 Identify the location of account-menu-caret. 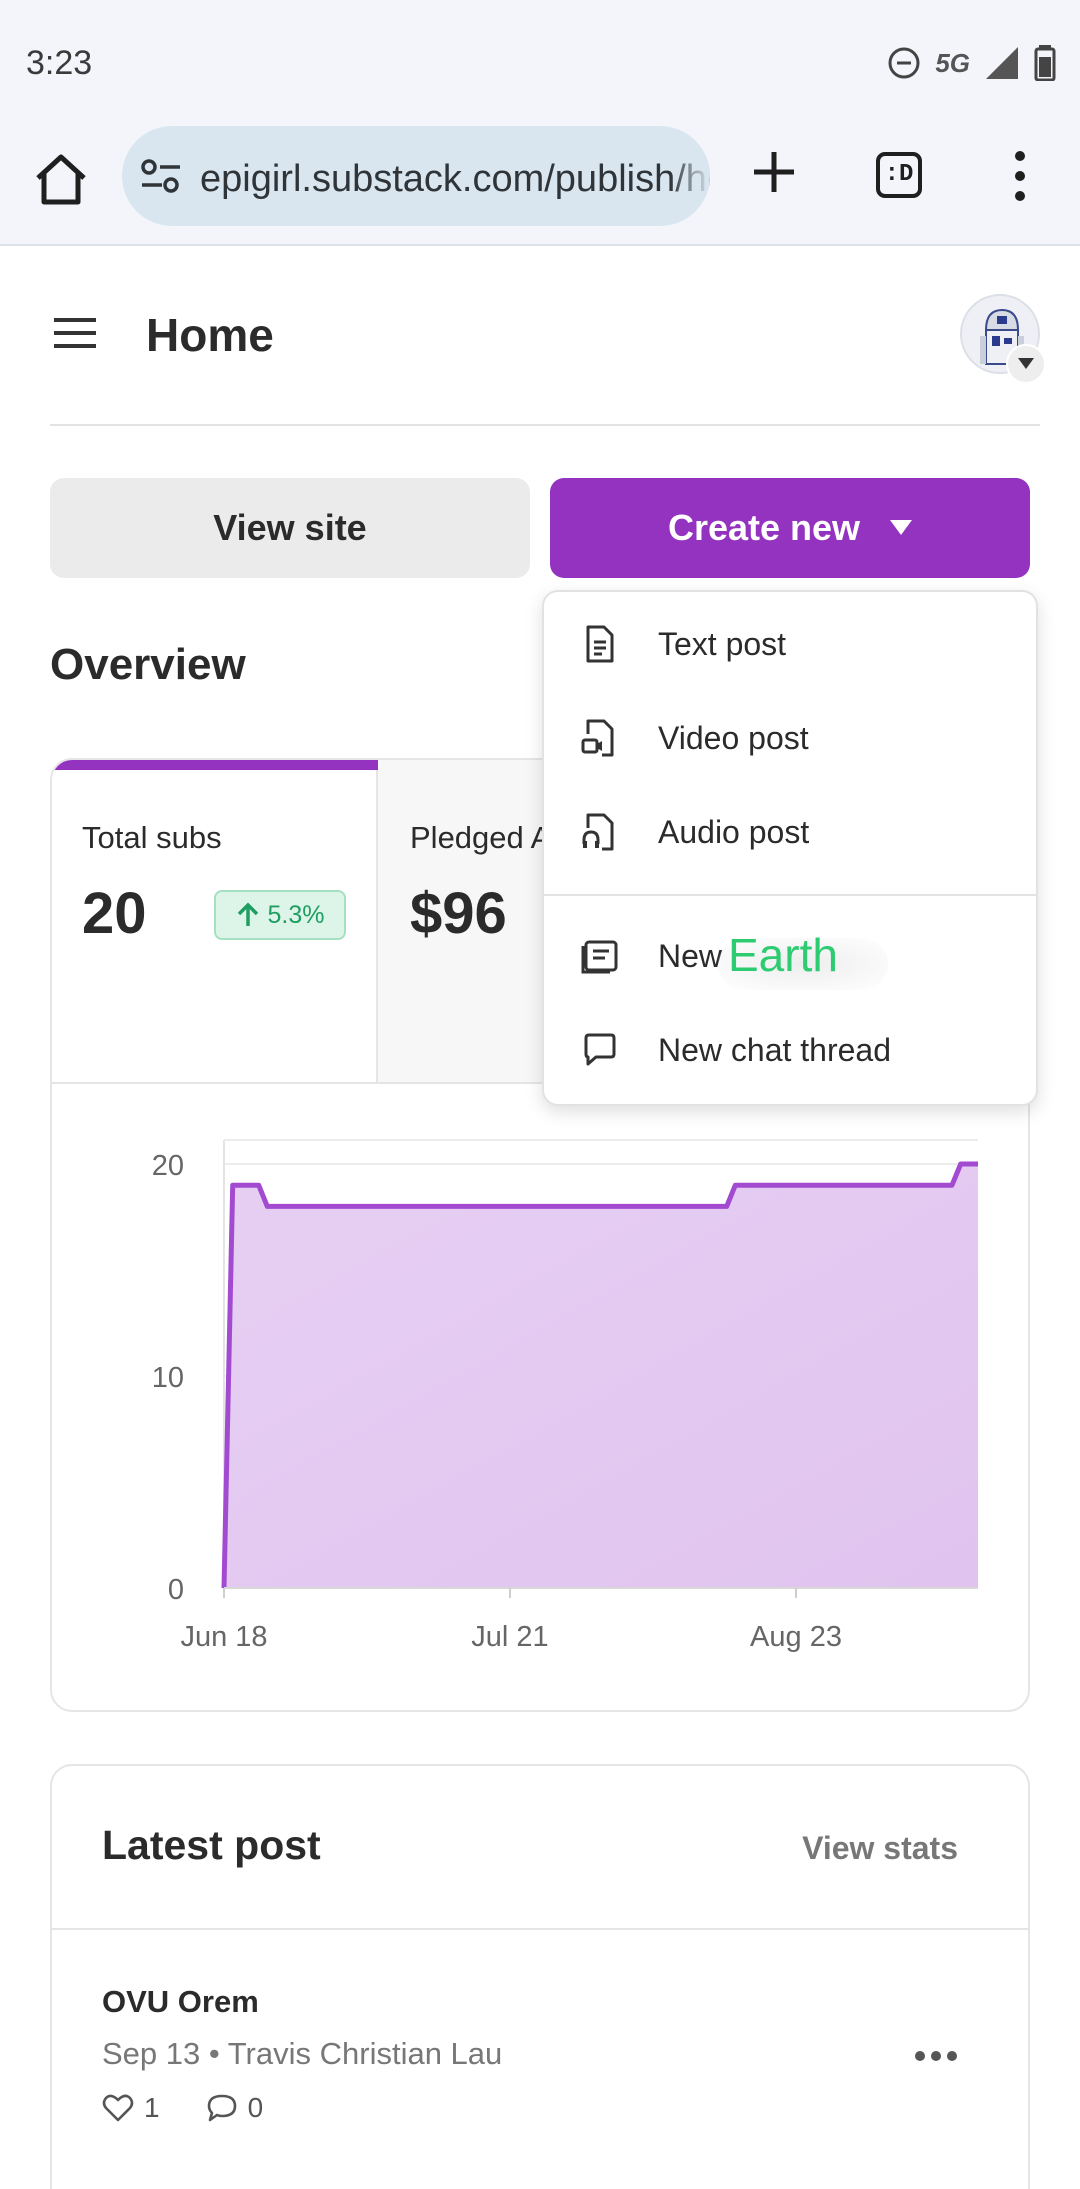
(1026, 364).